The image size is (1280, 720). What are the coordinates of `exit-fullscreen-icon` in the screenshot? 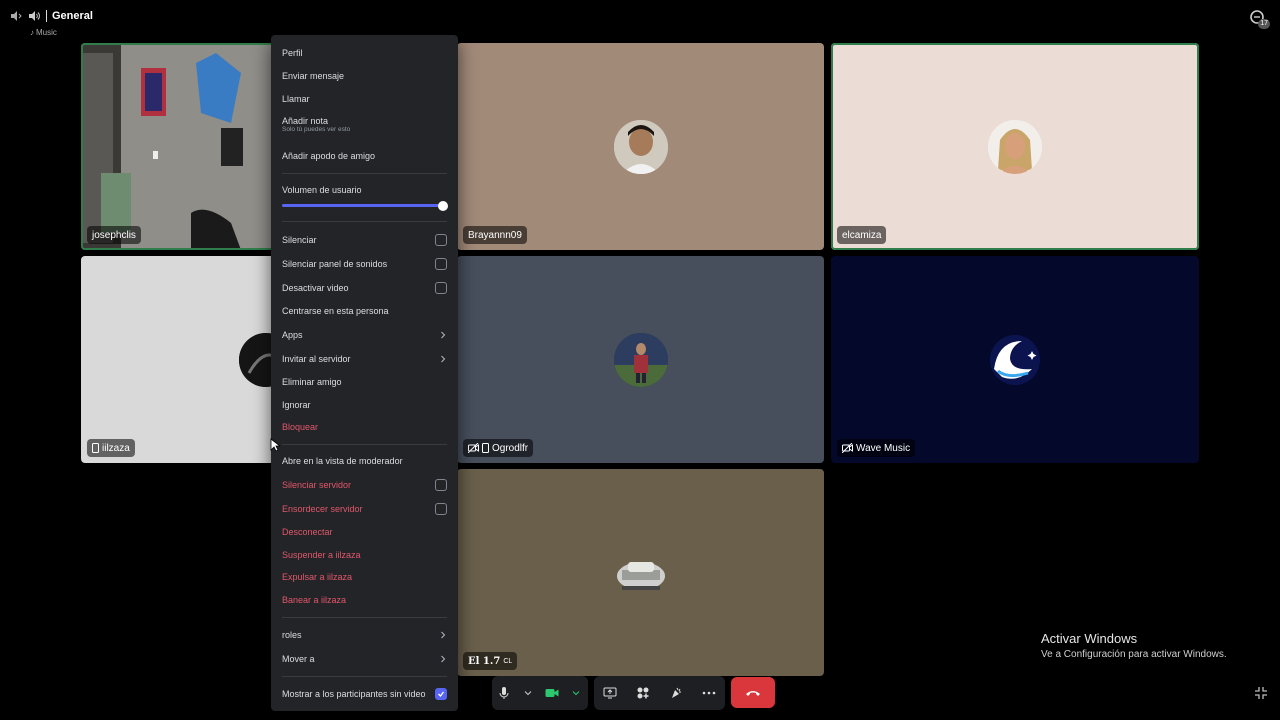 It's located at (1261, 693).